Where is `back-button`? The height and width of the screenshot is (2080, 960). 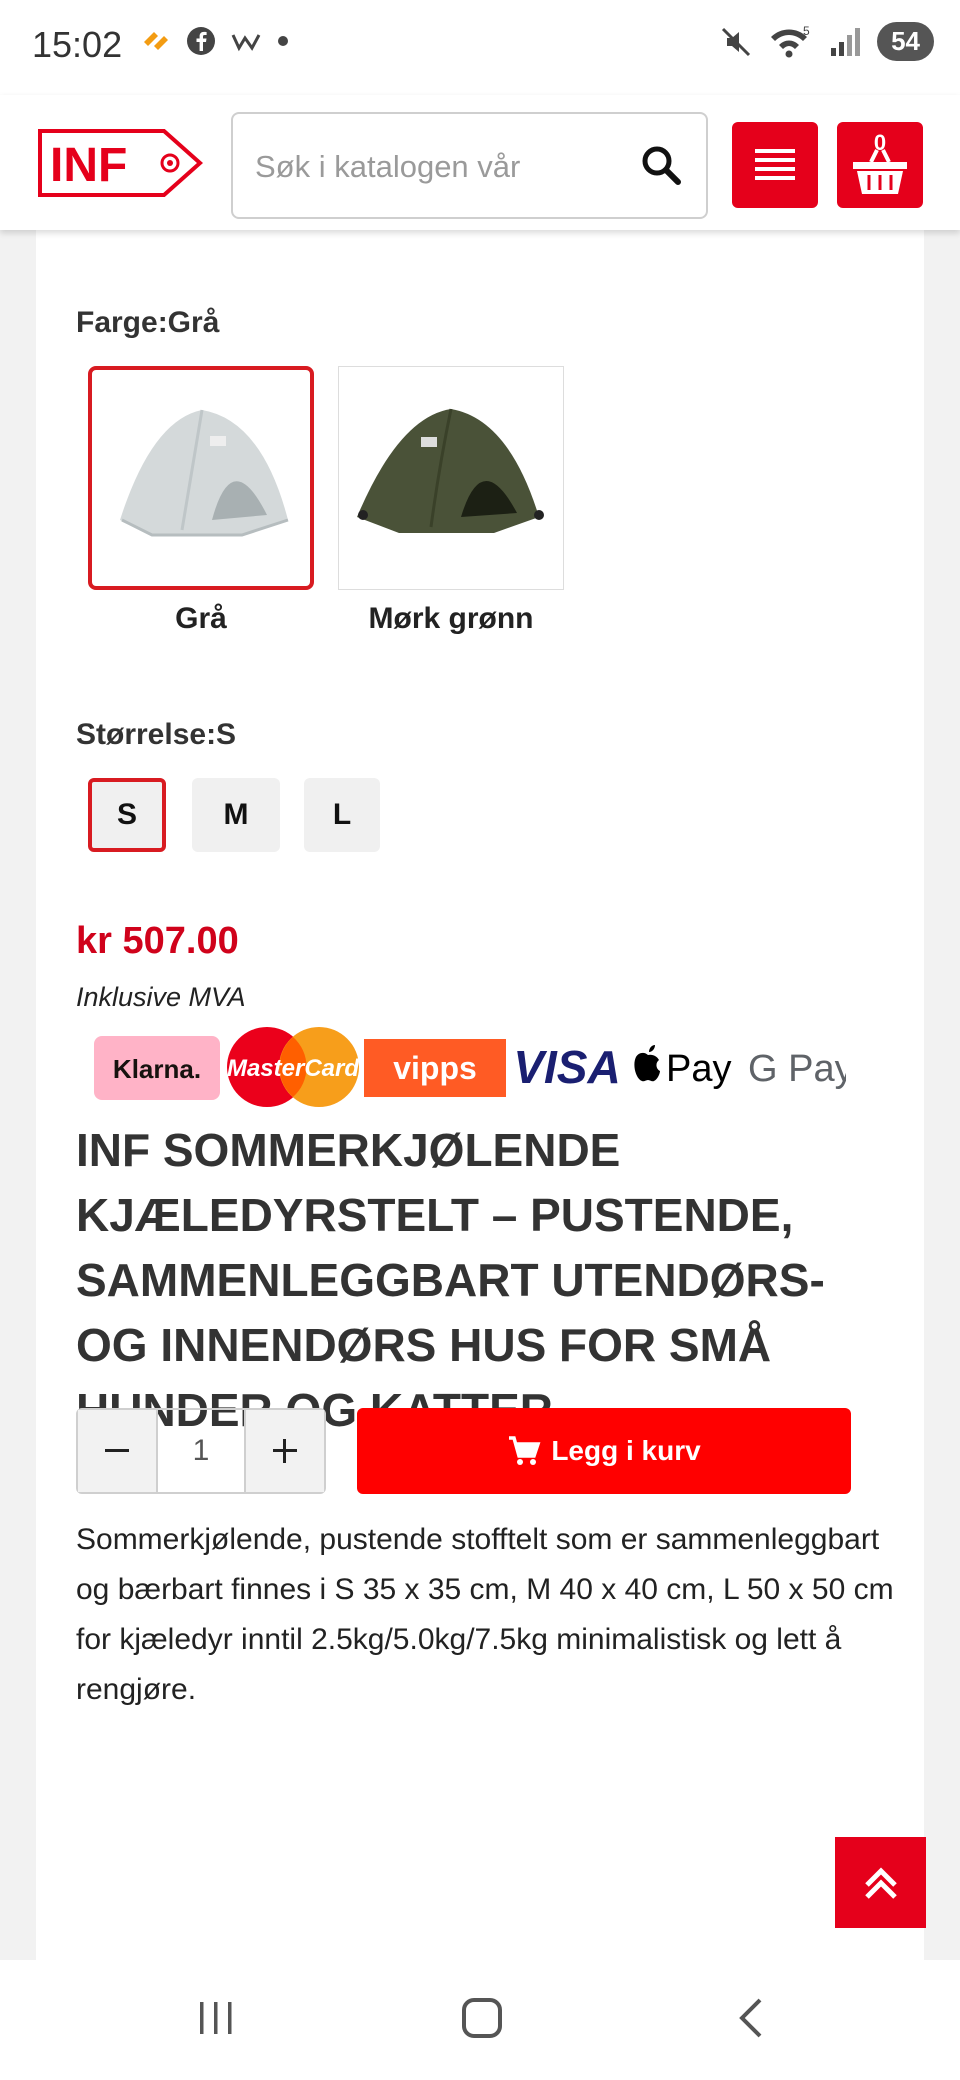
back-button is located at coordinates (752, 2020).